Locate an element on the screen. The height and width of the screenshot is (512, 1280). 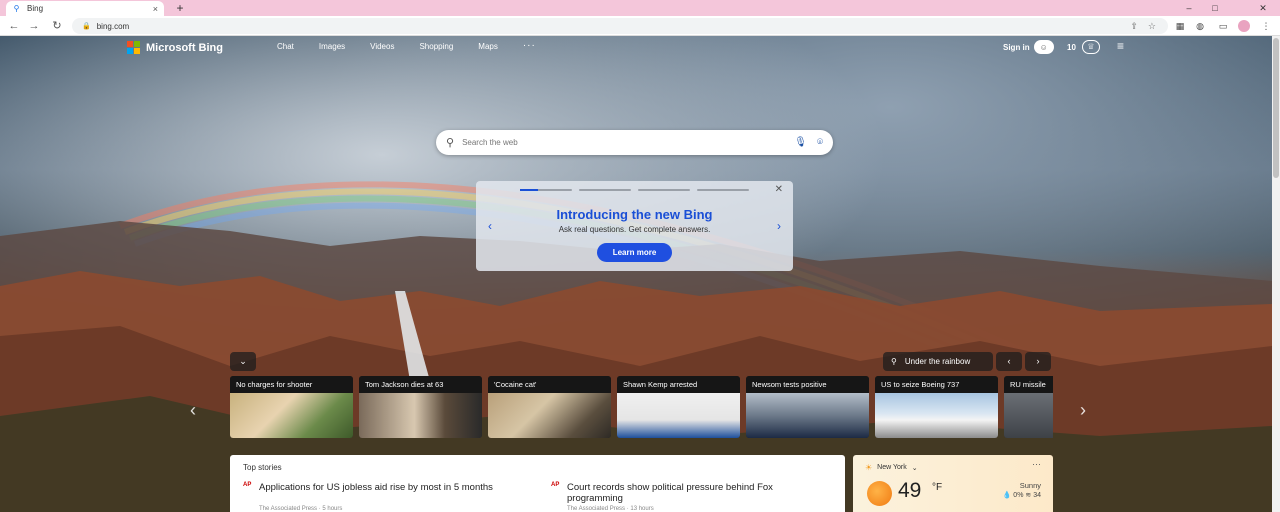
search-box: ⚲ 🎙 ⌾ is located at coordinates (634, 142).